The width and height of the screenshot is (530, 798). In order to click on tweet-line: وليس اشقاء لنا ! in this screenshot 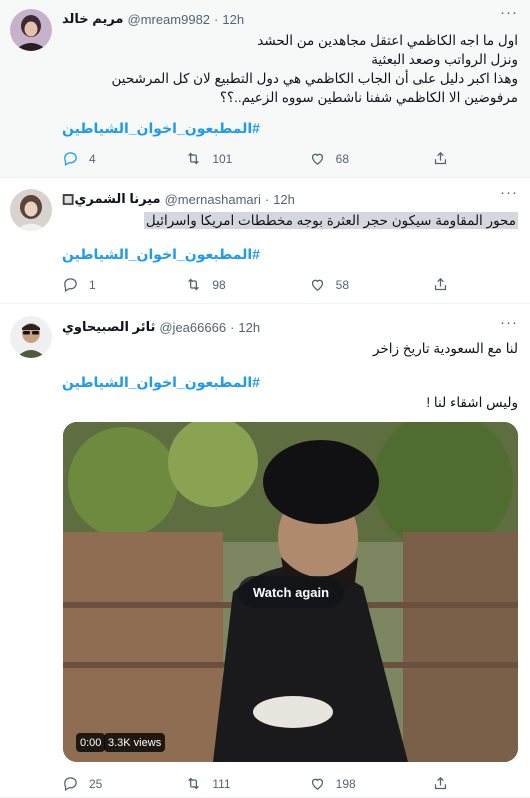, I will do `click(472, 402)`.